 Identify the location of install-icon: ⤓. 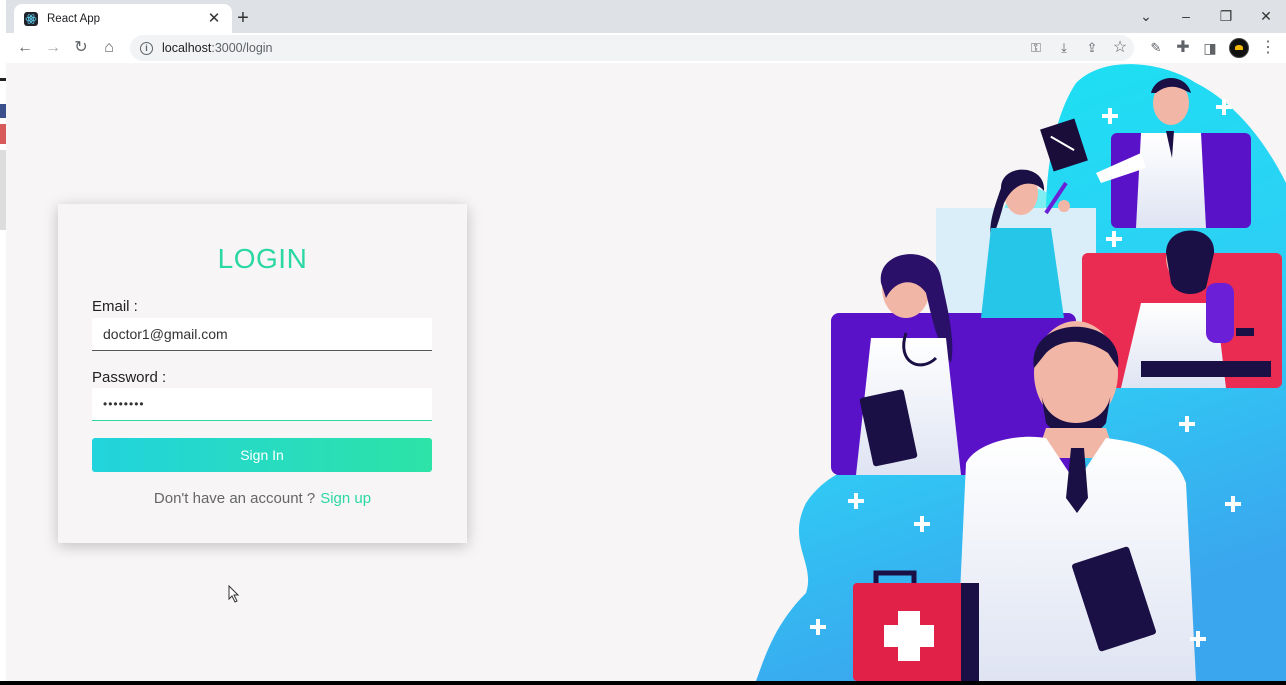
(1064, 48).